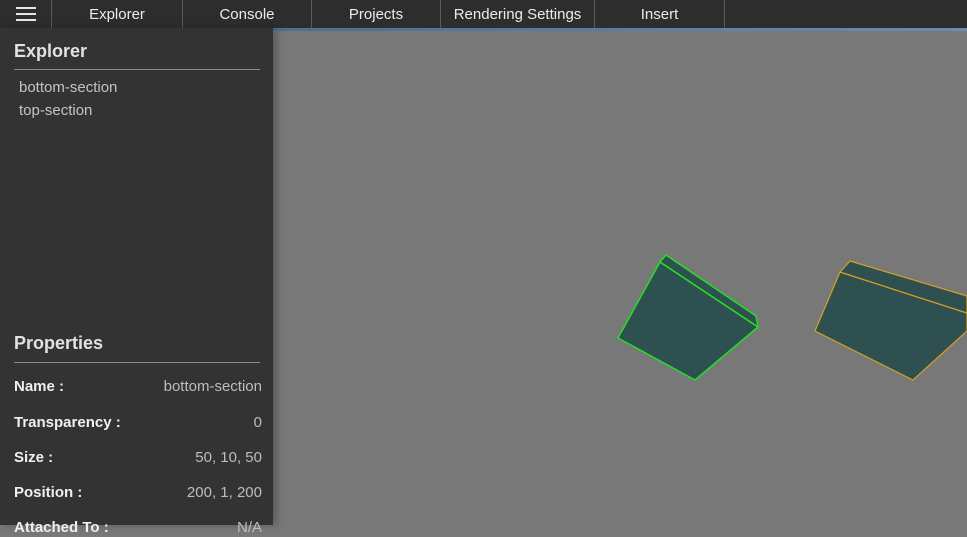 This screenshot has width=967, height=537. What do you see at coordinates (51, 51) in the screenshot?
I see `explorer-title: Explorer` at bounding box center [51, 51].